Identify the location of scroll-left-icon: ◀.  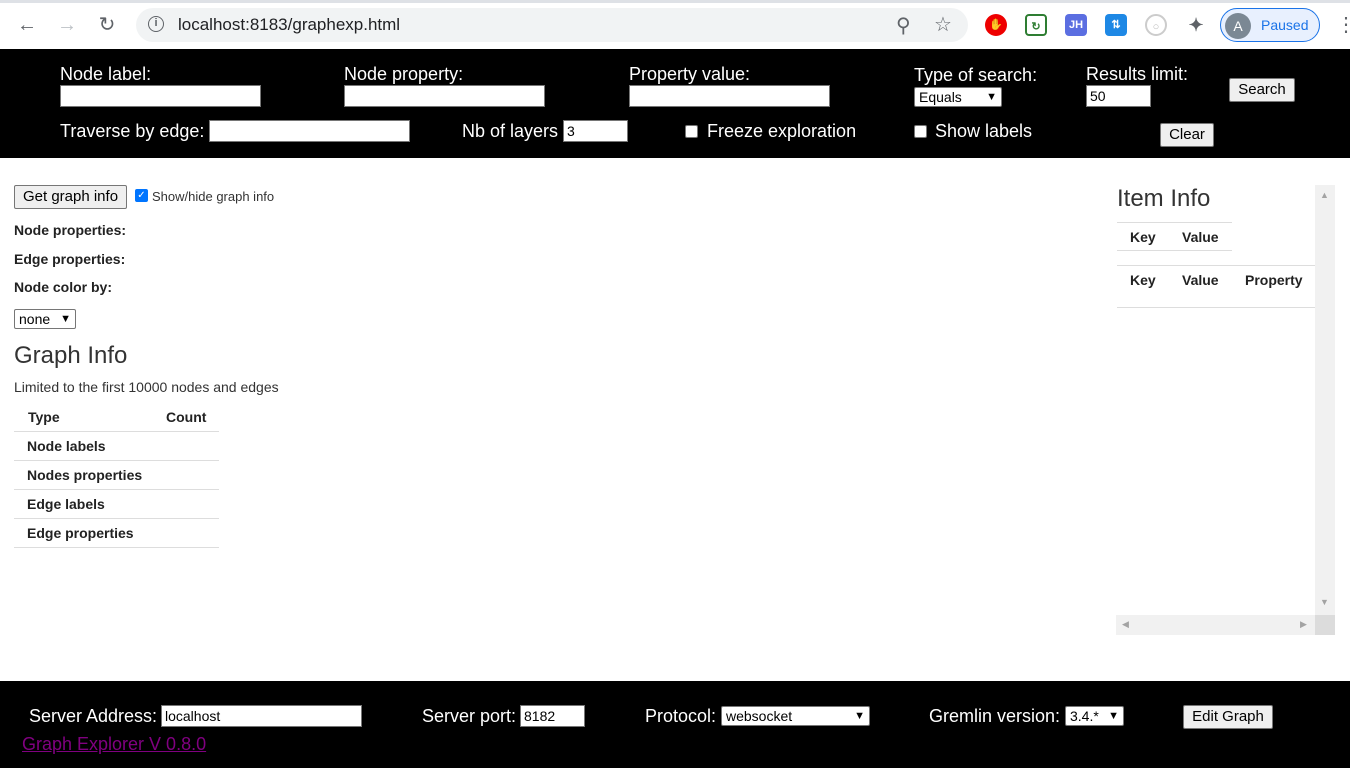
(1125, 624).